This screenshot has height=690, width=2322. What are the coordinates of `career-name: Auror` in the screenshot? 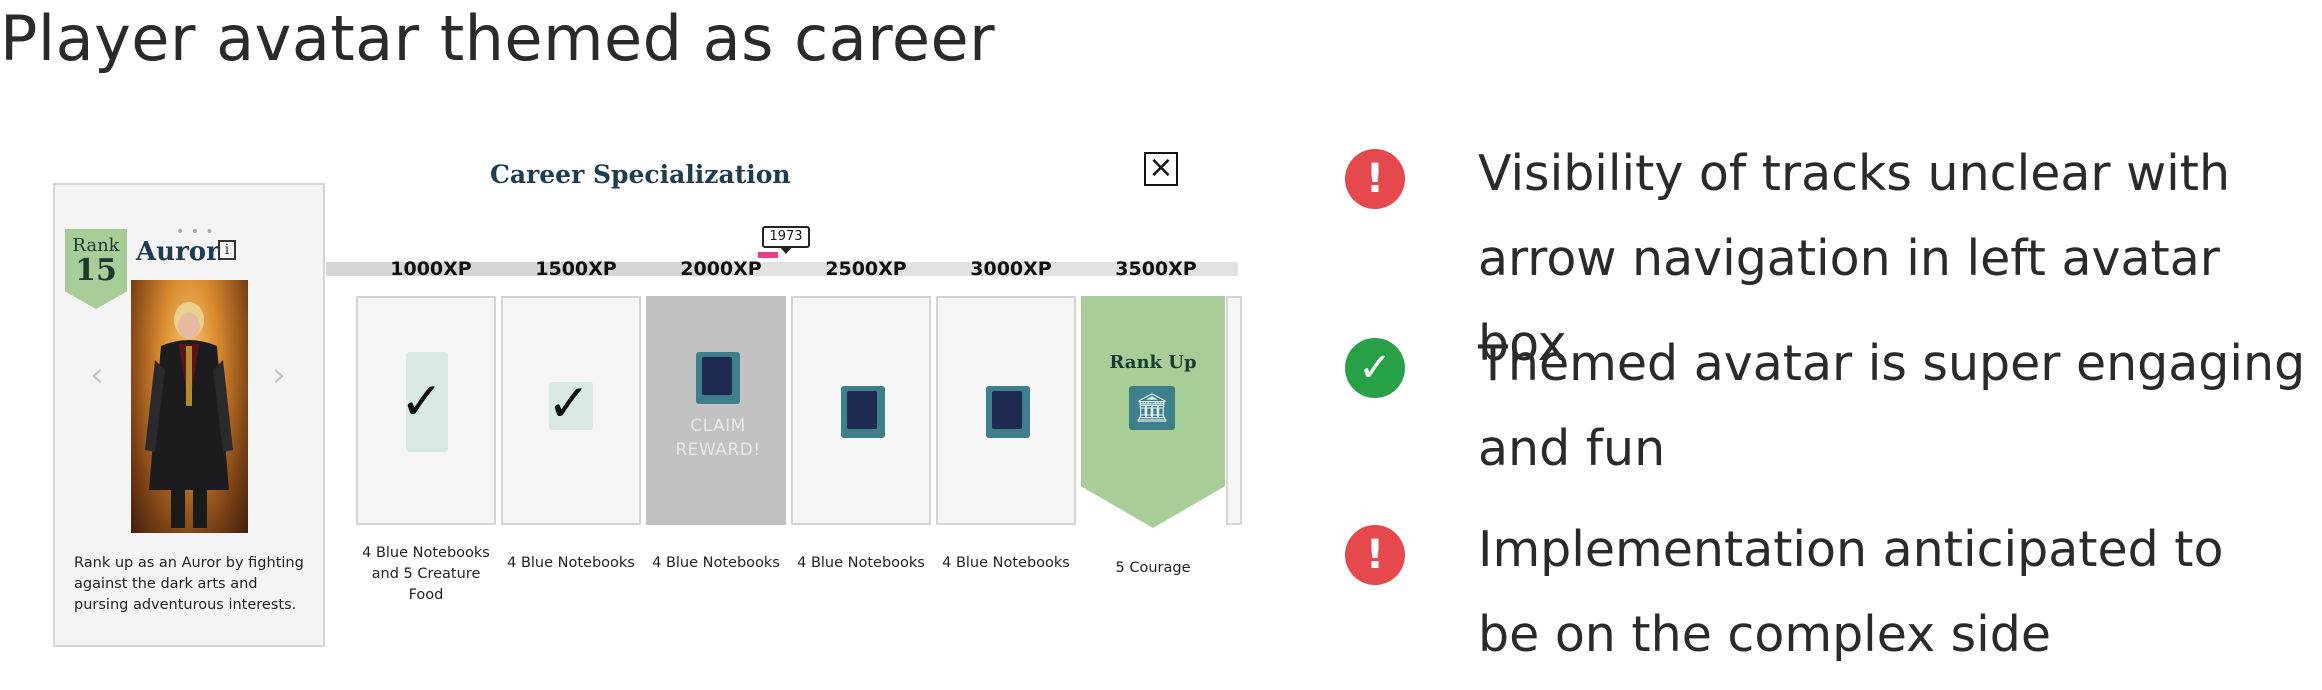 It's located at (178, 252).